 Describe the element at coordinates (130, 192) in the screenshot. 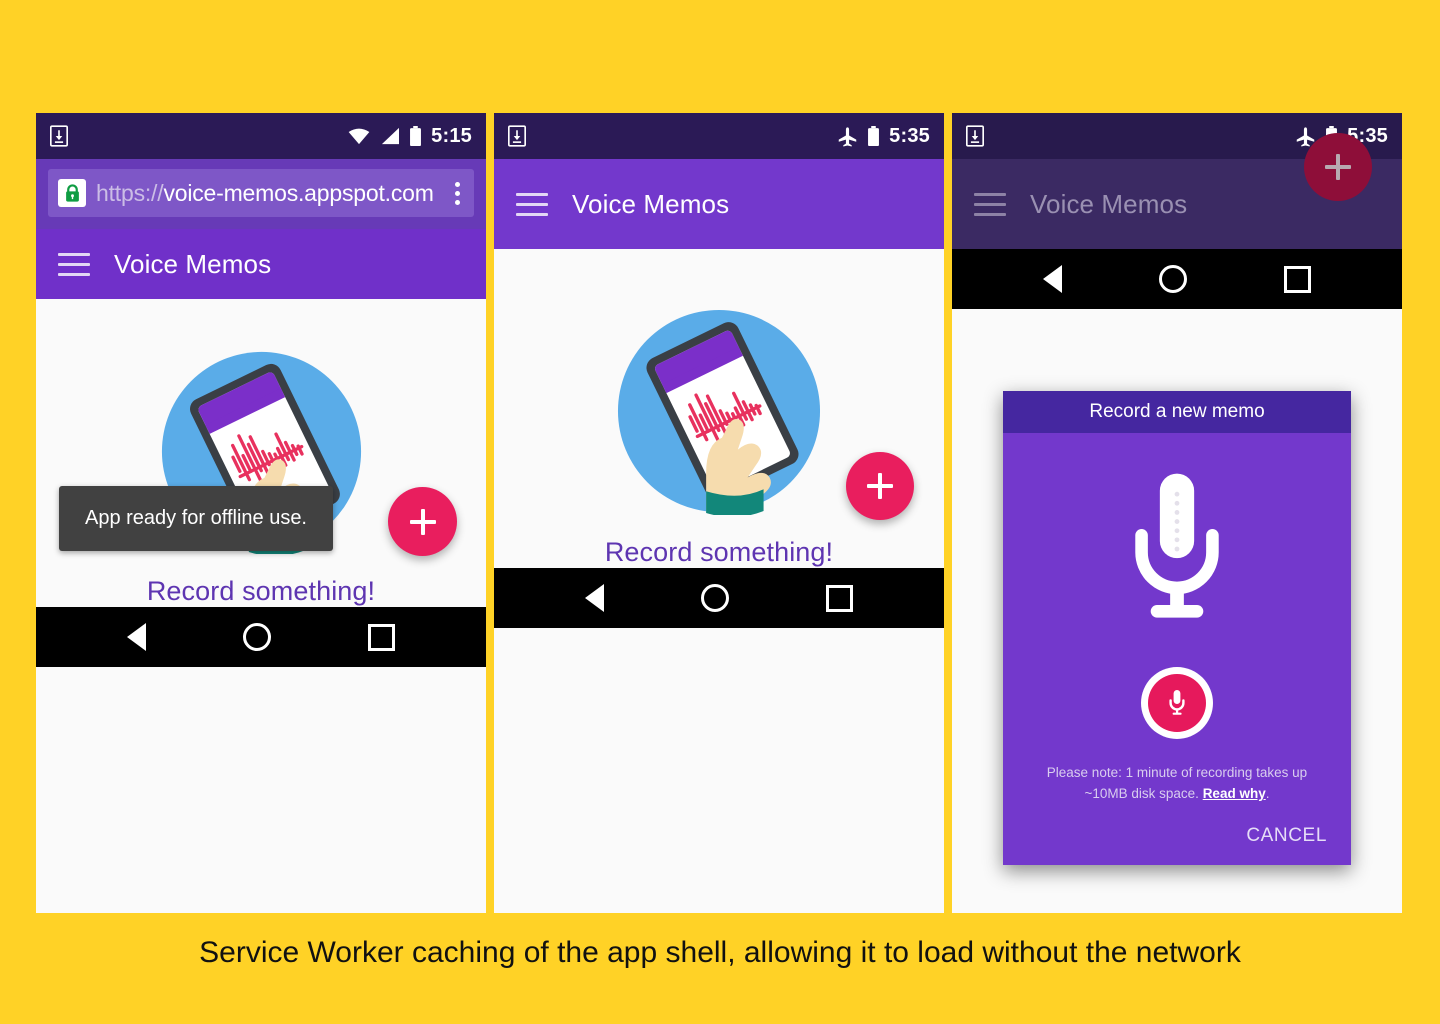

I see `url-scheme: https://` at that location.